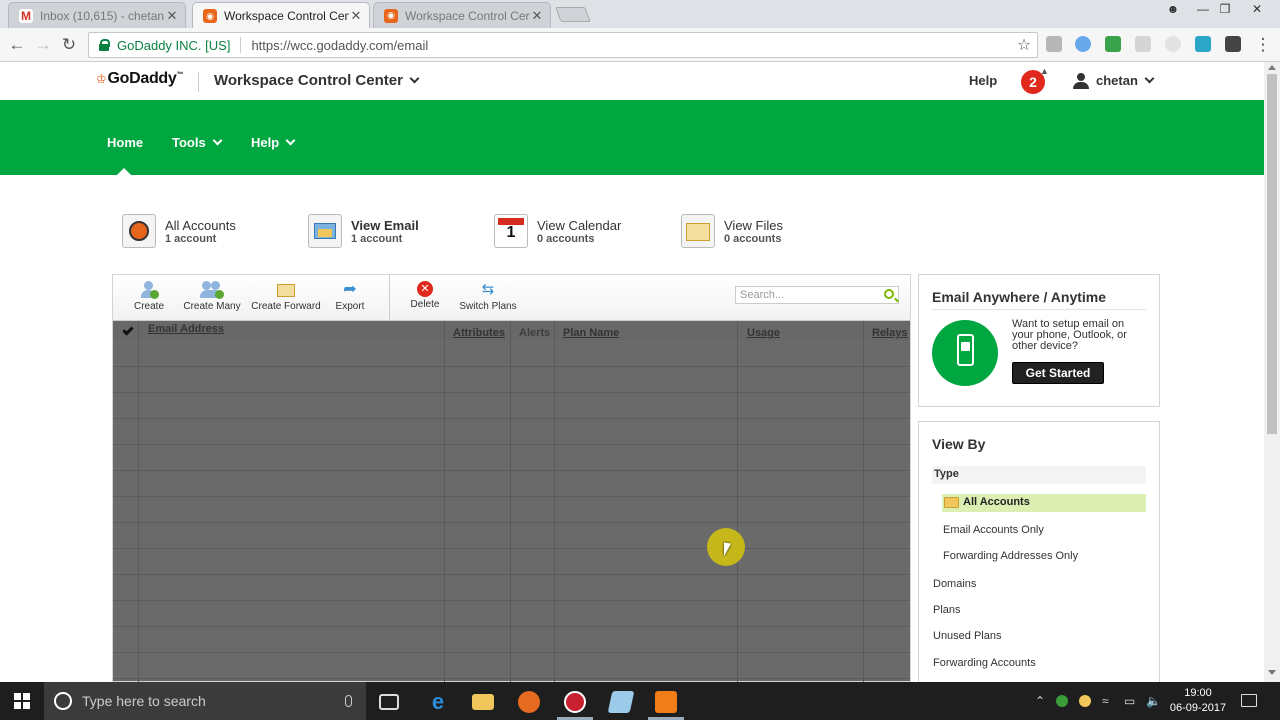 This screenshot has height=720, width=1280. I want to click on col-plan-name: Plan Name, so click(591, 333).